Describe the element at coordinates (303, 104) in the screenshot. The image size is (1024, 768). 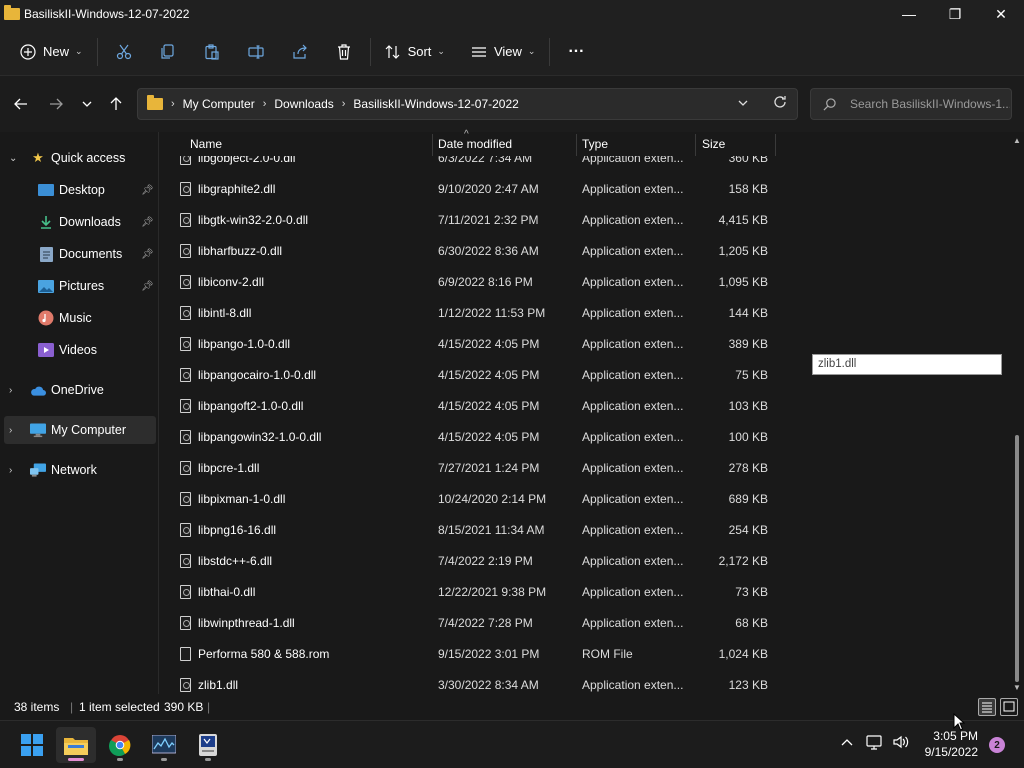
I see `breadcrumb-downloads: Downloads` at that location.